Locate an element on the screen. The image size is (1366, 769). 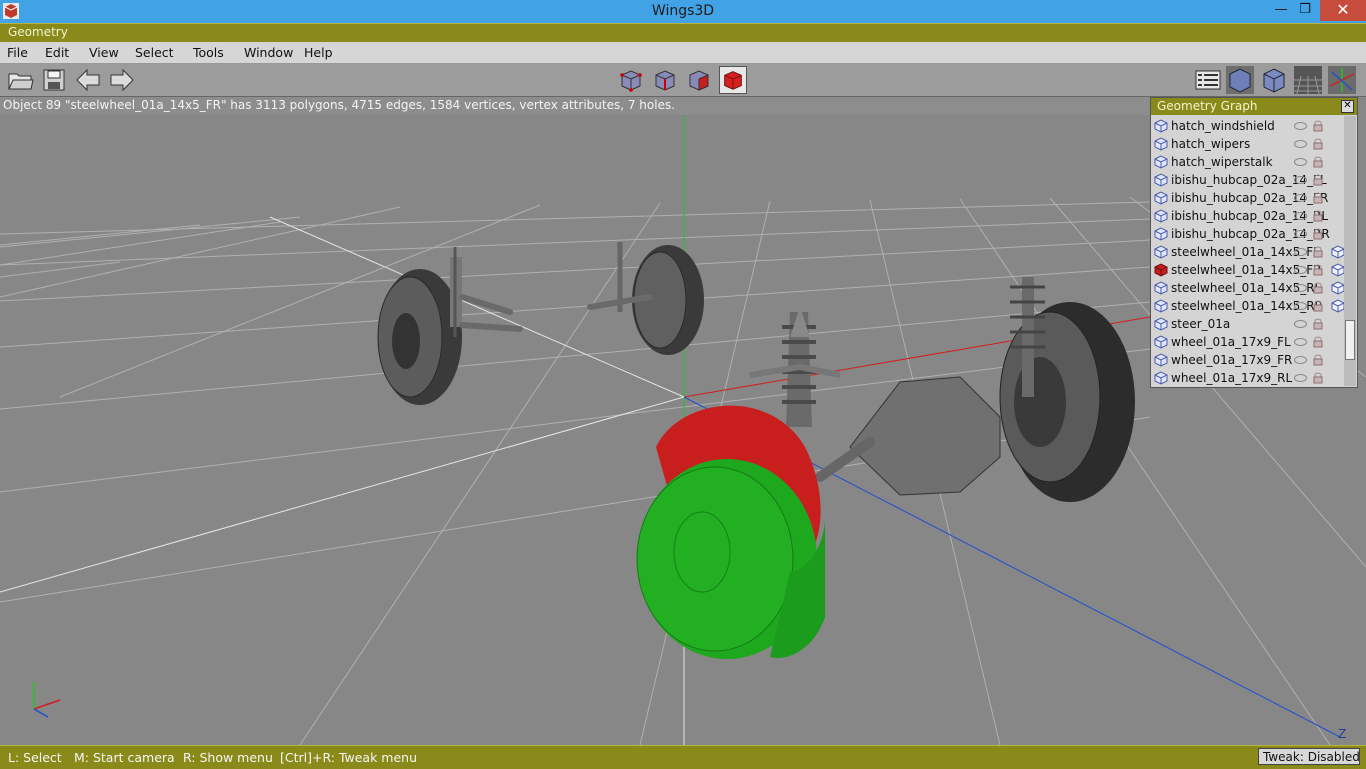
face-select-icon is located at coordinates (699, 80).